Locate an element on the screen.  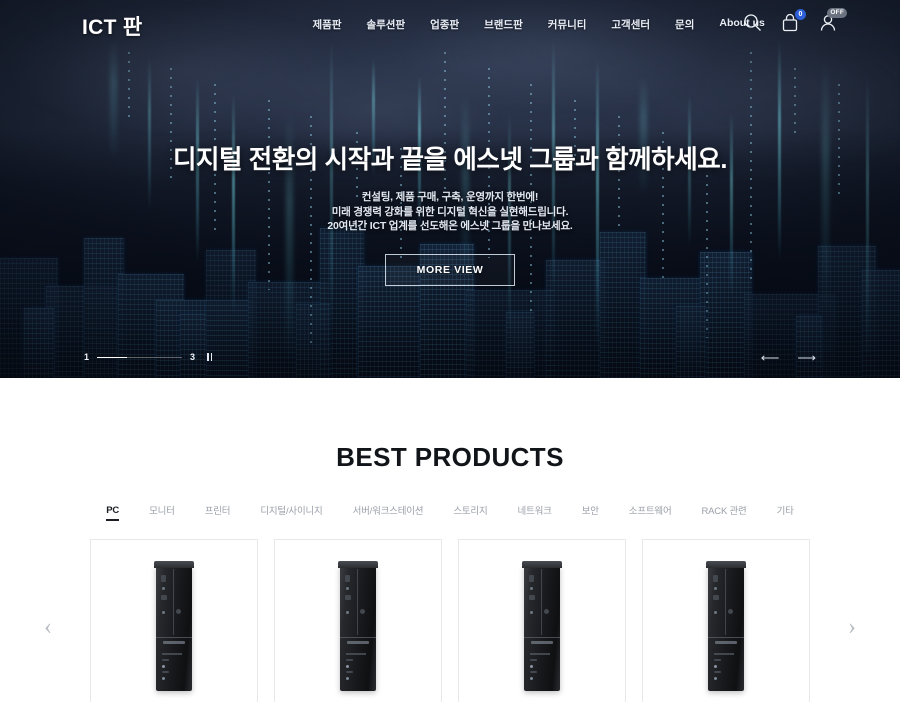
nav-item-6: 고객센터 is located at coordinates (631, 24).